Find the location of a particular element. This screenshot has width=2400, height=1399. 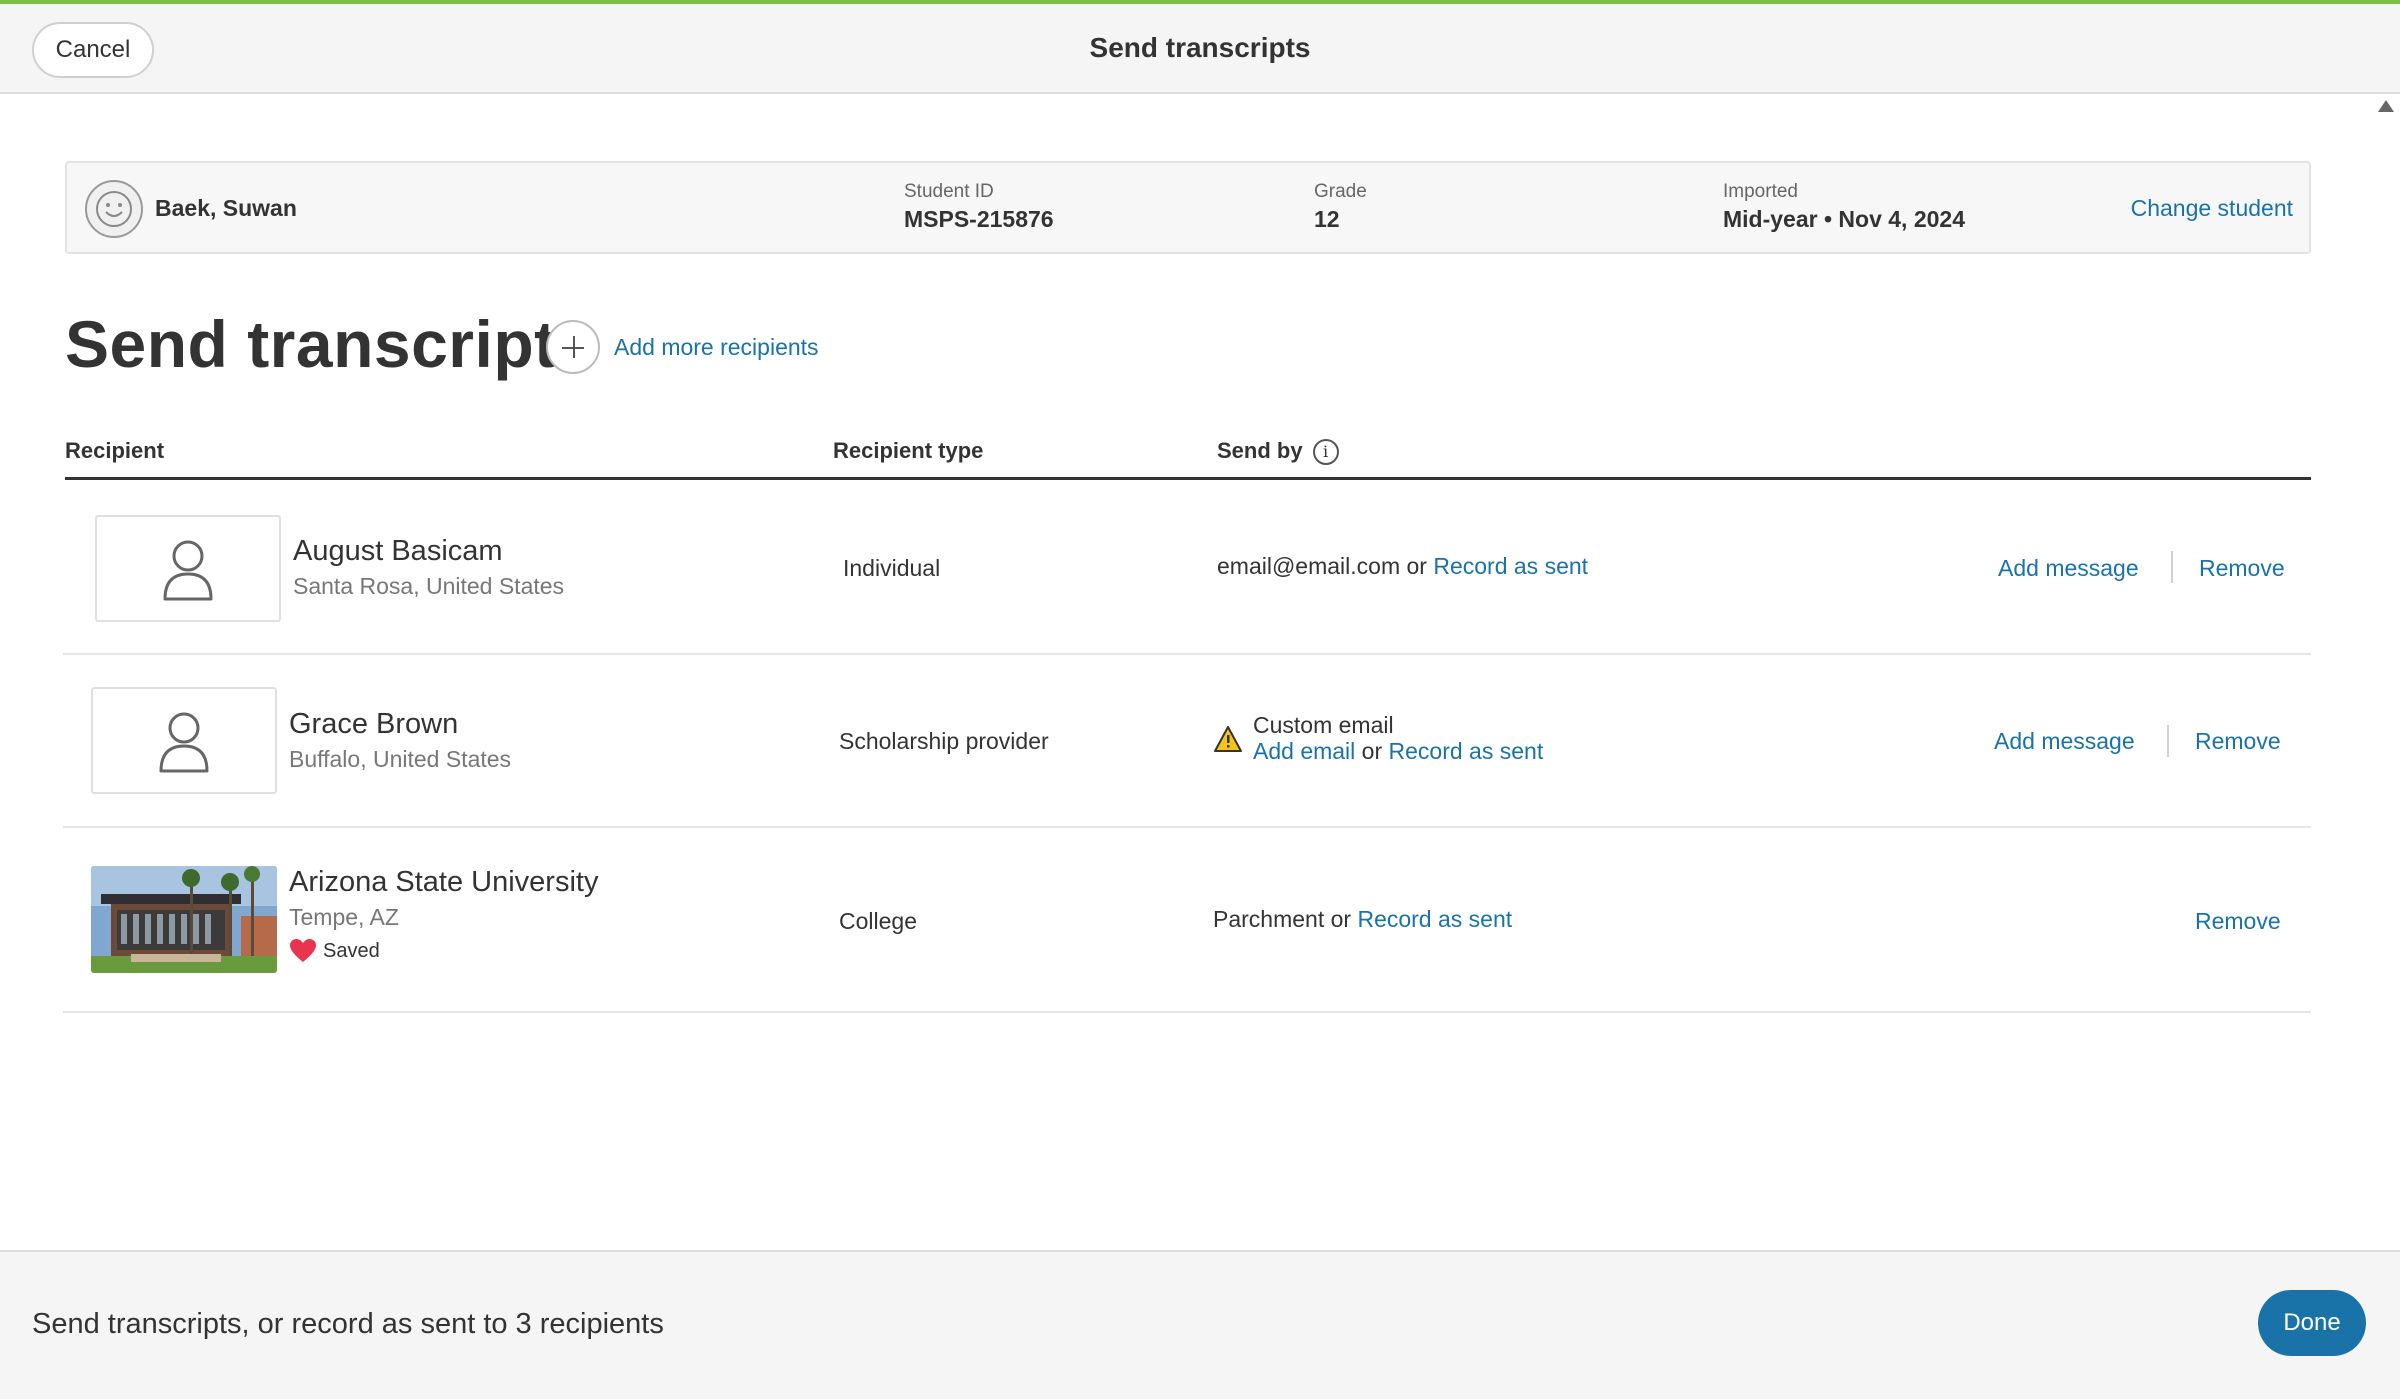

send-email: email@email.com is located at coordinates (1309, 566).